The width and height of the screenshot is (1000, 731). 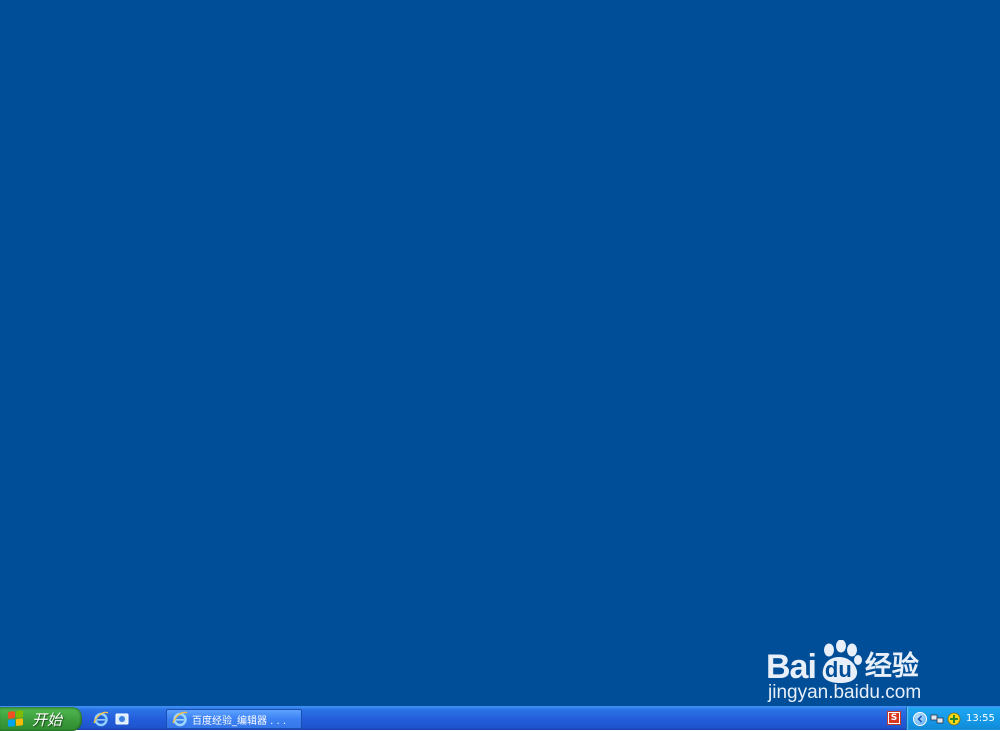 I want to click on show-desktop-icon, so click(x=121, y=718).